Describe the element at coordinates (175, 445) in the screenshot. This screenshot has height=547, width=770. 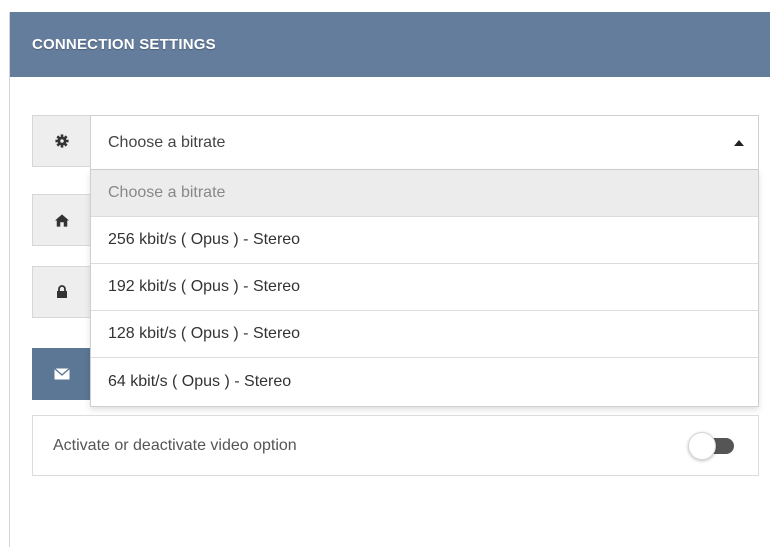
I see `video-option-label: Activate or deactivate video option` at that location.